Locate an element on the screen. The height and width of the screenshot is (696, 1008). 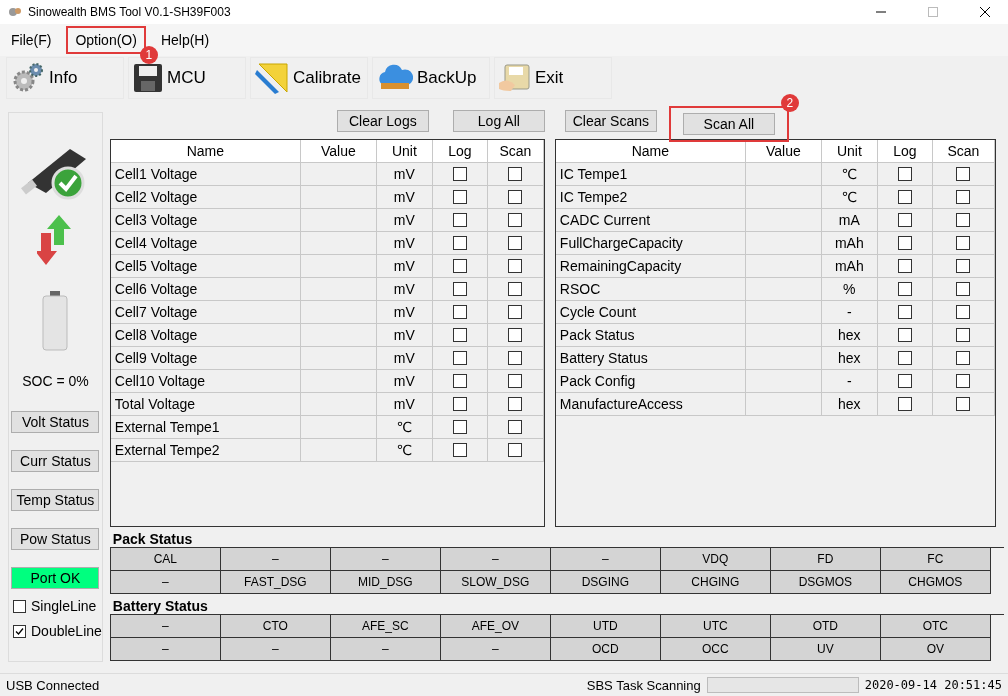
table-cell: % is located at coordinates (849, 289).